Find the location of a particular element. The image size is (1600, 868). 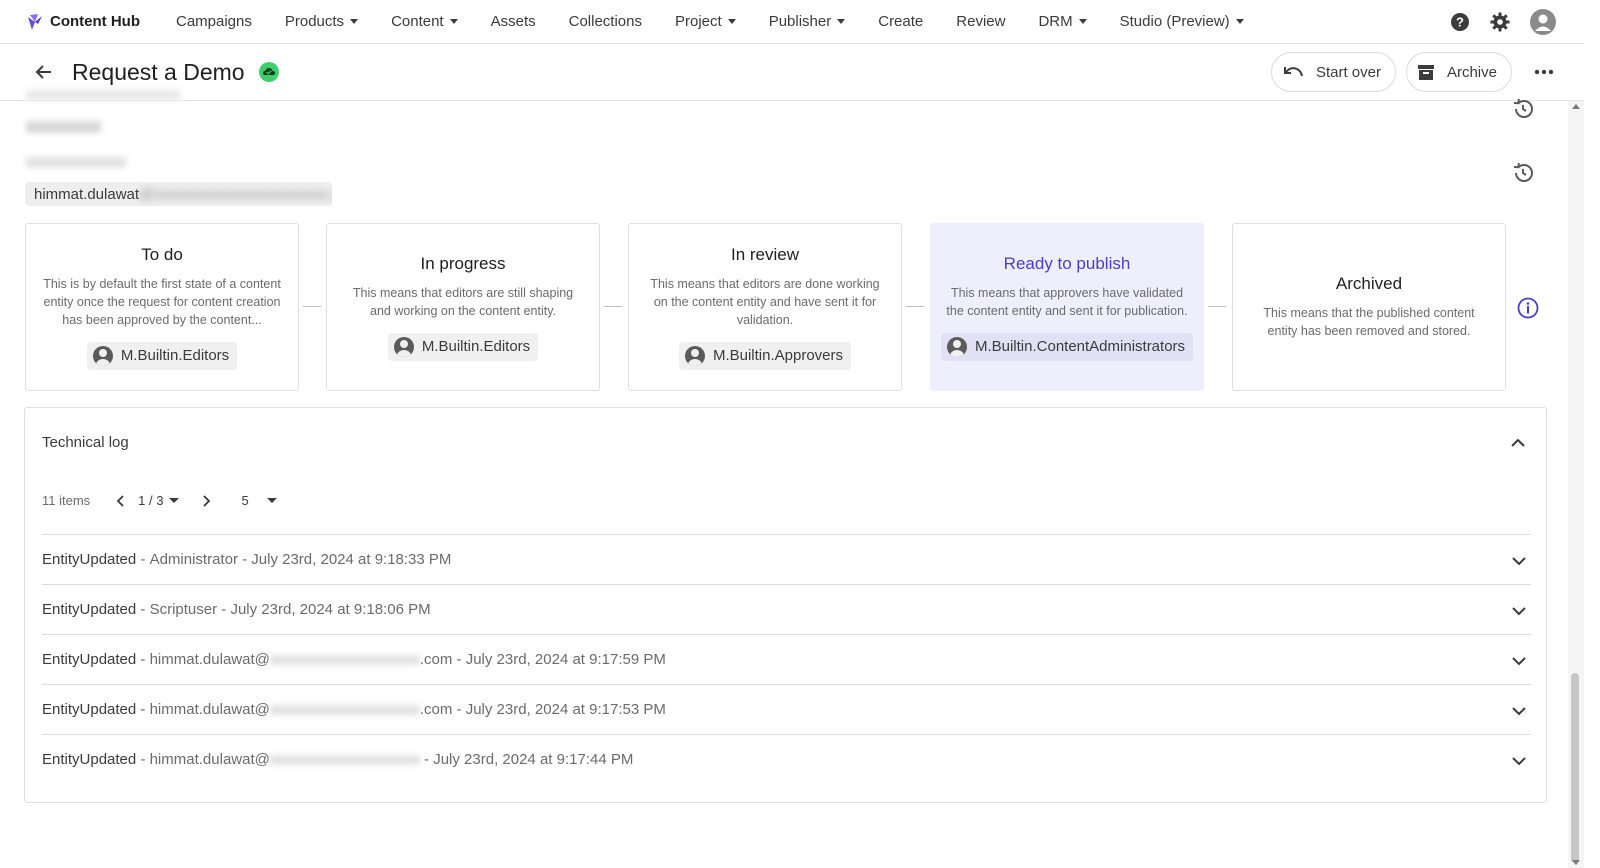

log-event-type: EntityUpdated is located at coordinates (89, 759).